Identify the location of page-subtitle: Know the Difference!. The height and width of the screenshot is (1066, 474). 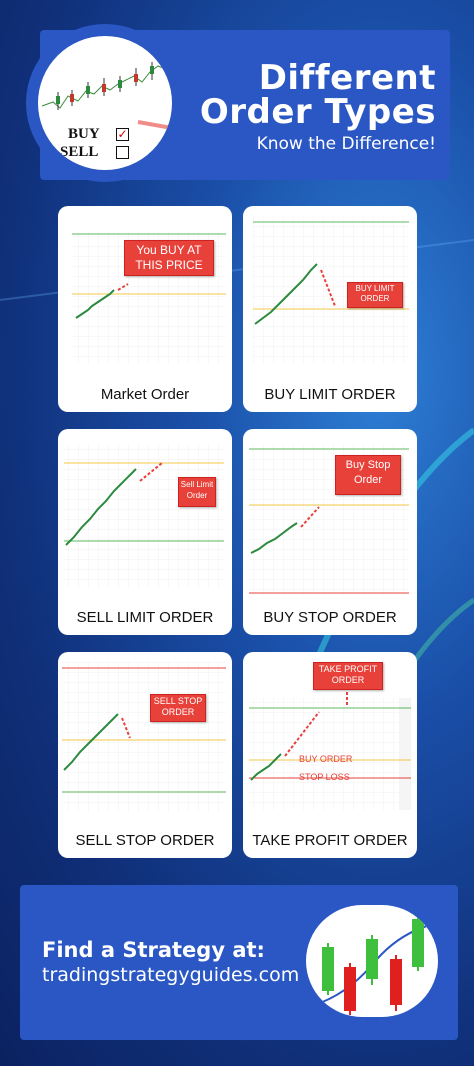
(346, 144).